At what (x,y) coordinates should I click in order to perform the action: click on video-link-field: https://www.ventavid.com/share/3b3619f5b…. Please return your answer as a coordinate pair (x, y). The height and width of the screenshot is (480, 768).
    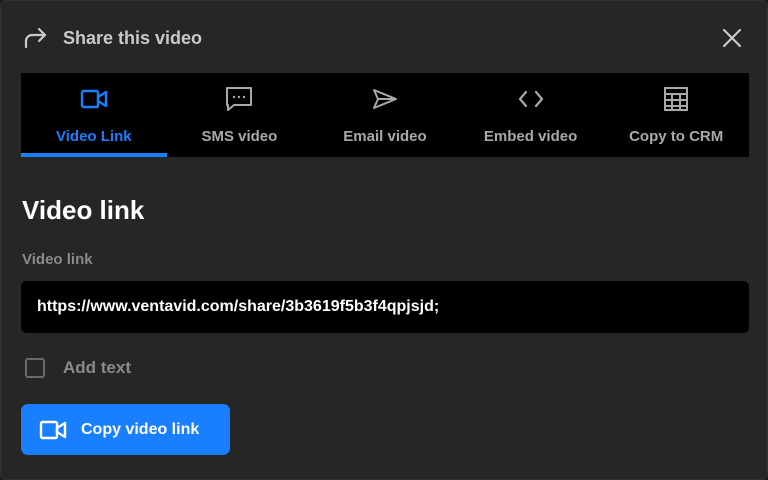
    Looking at the image, I should click on (385, 307).